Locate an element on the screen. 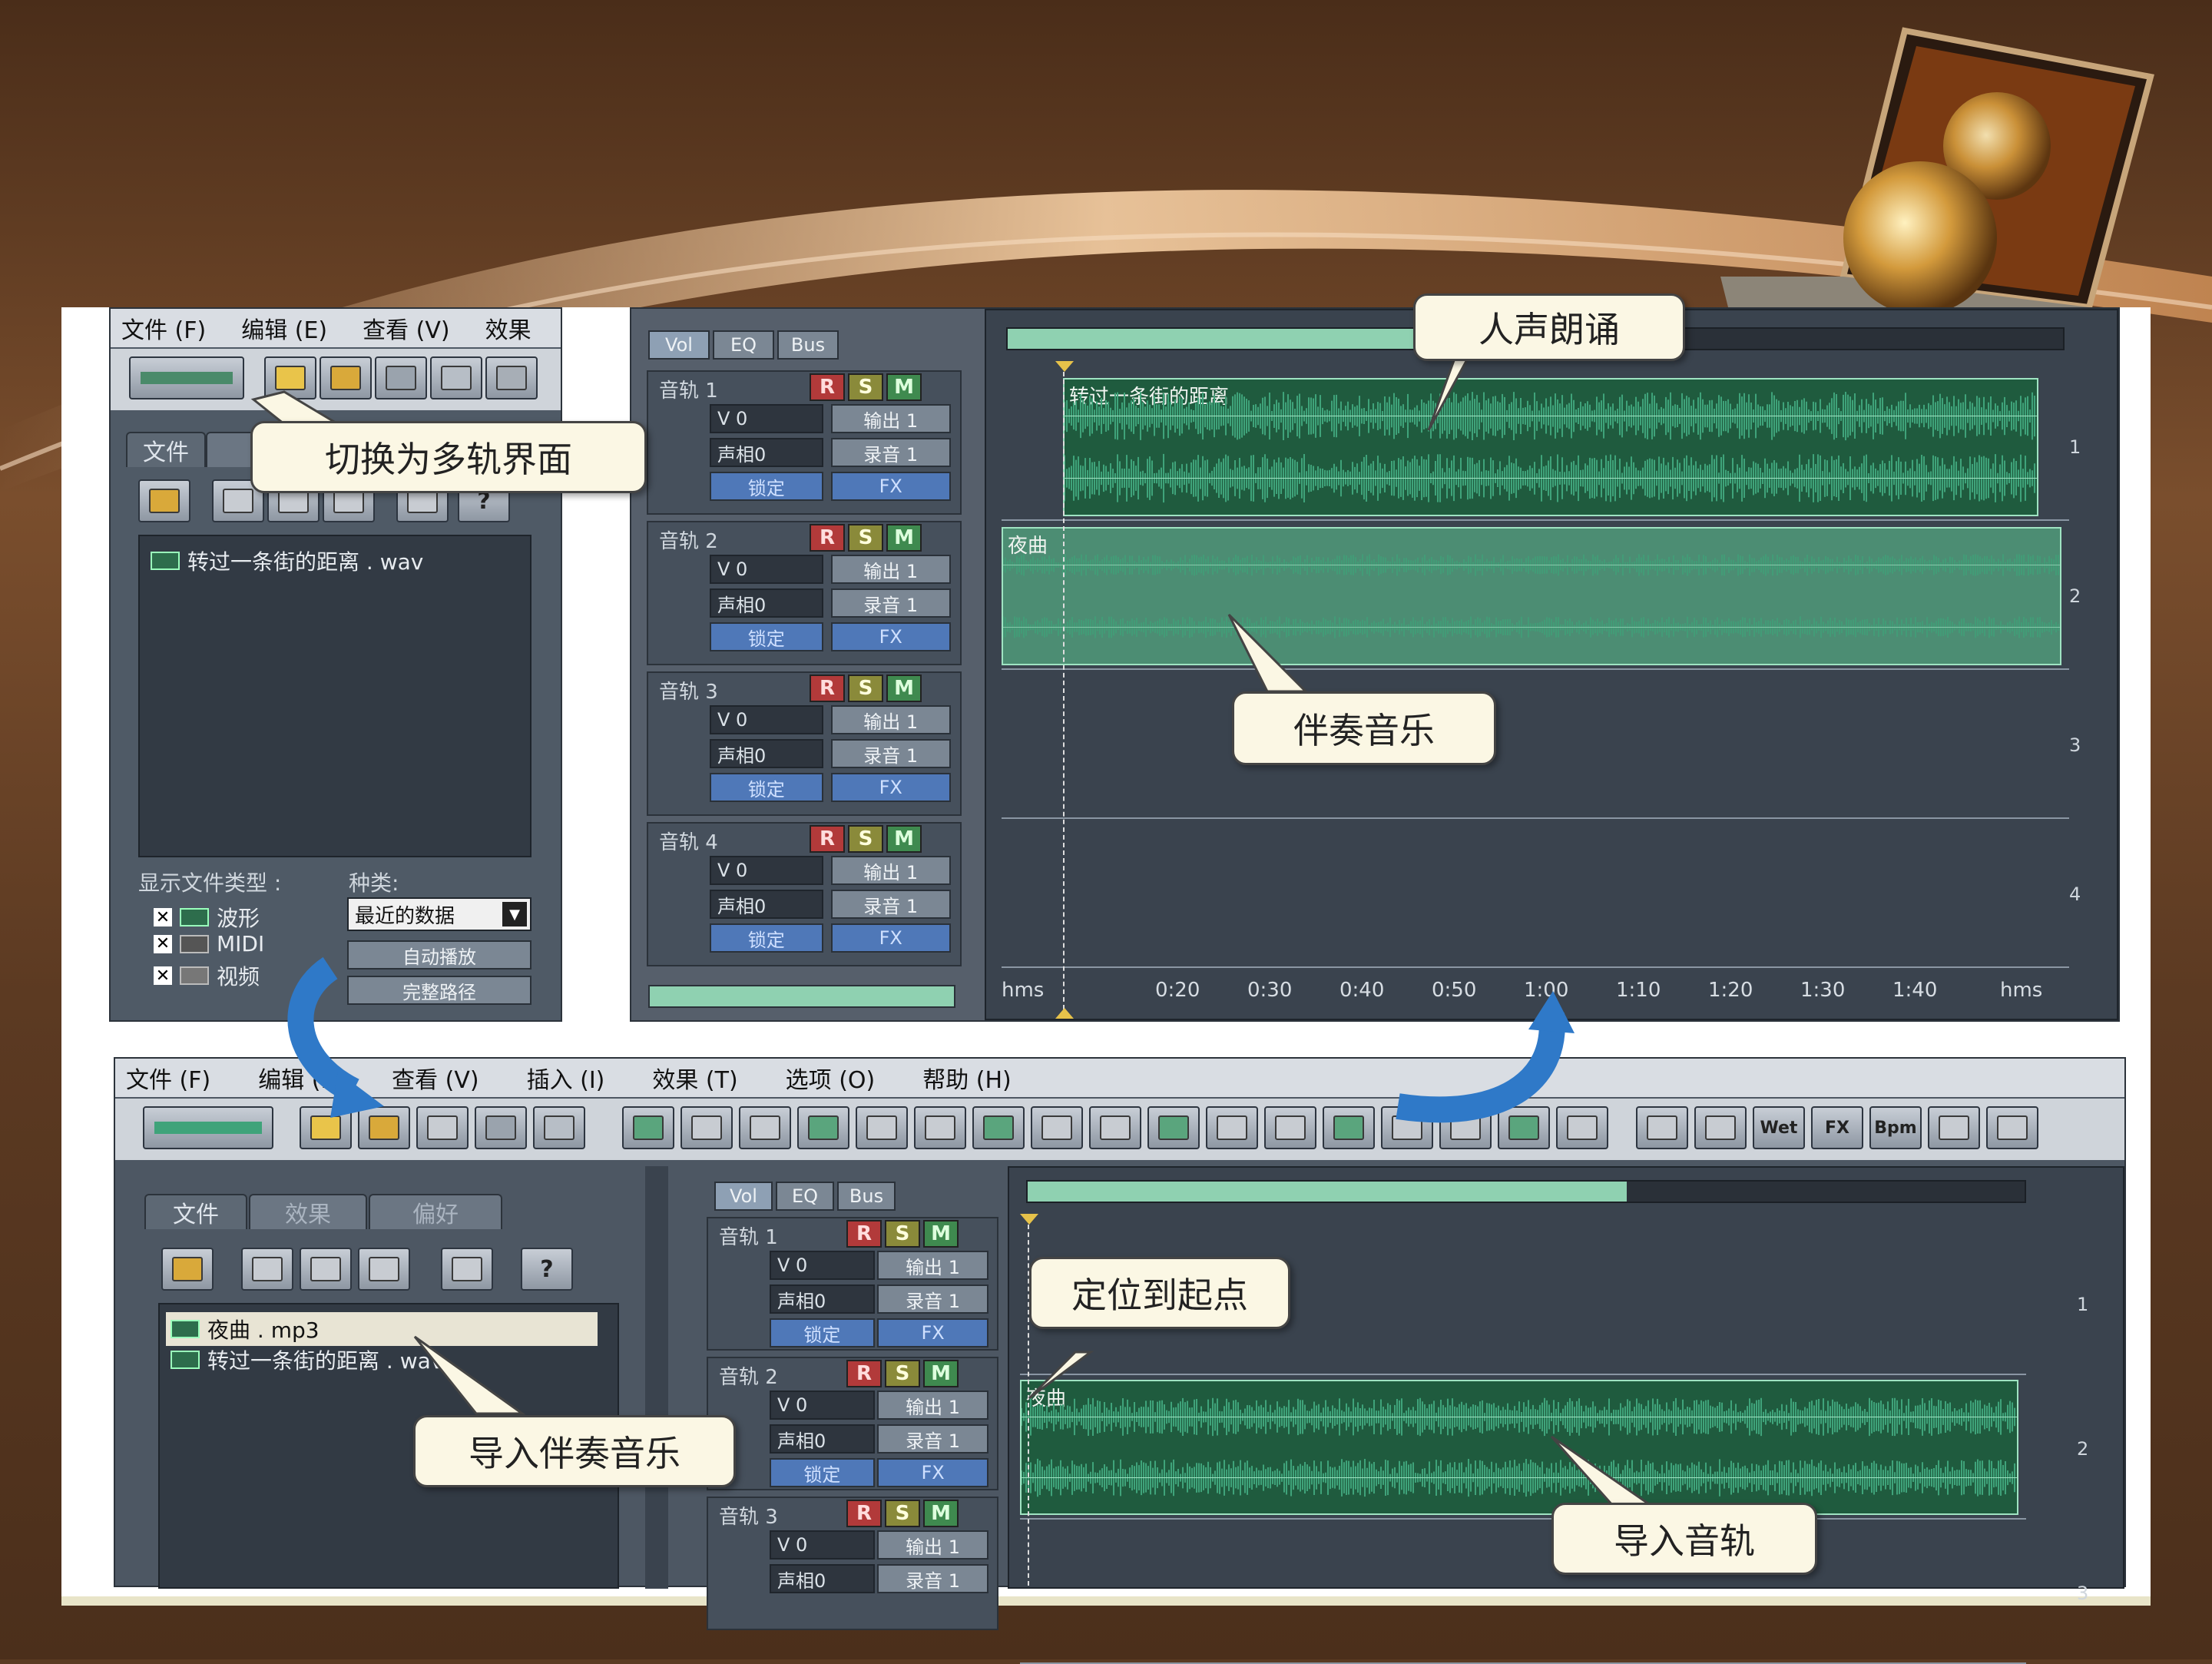 The height and width of the screenshot is (1664, 2212). insert-silence-button is located at coordinates (1349, 1127).